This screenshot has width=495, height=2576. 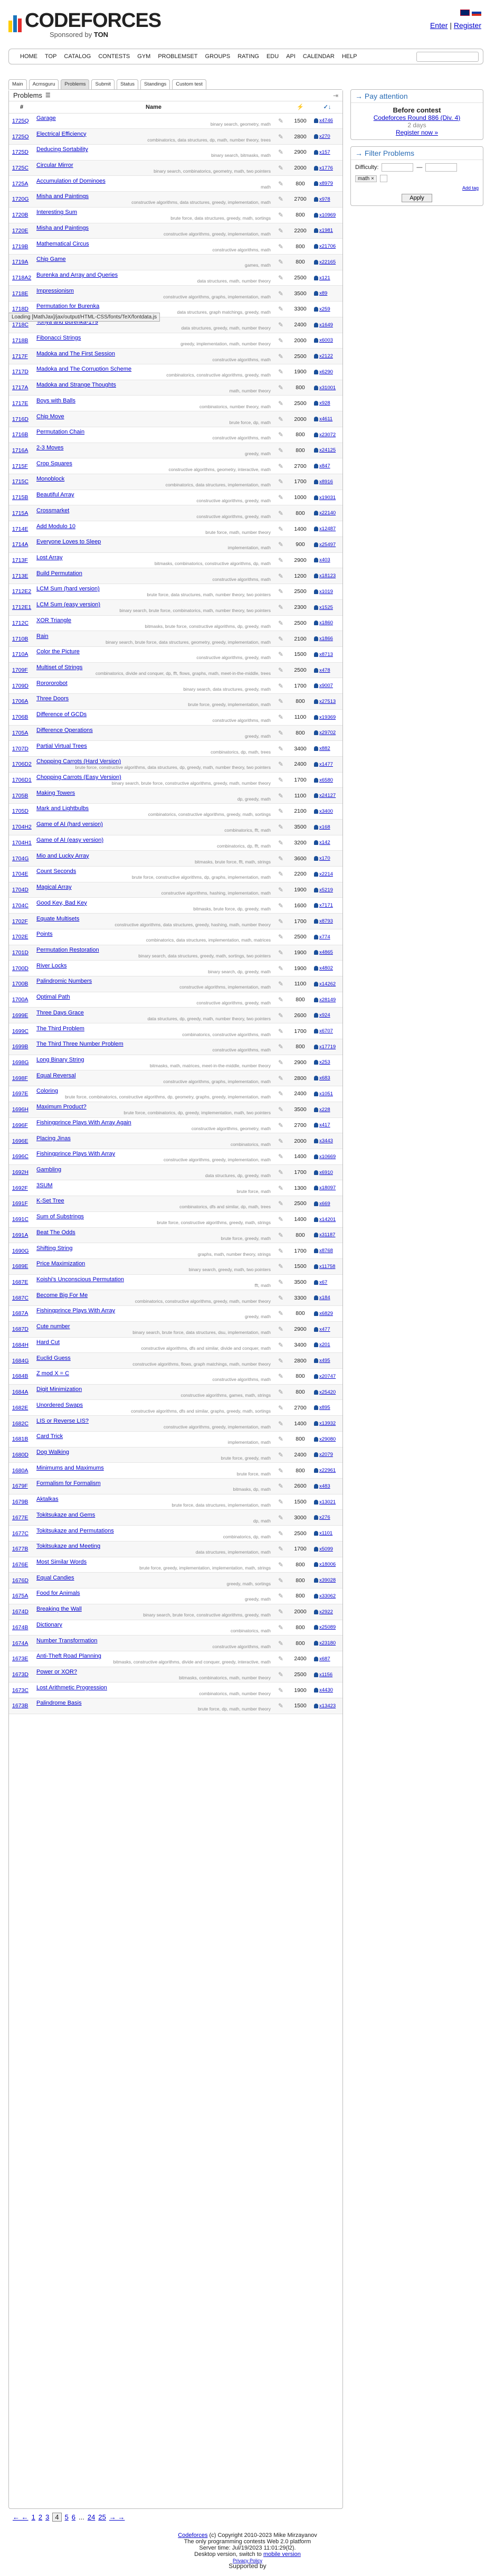 What do you see at coordinates (154, 589) in the screenshot?
I see `problem-name-link: LCM Sum (hard version)` at bounding box center [154, 589].